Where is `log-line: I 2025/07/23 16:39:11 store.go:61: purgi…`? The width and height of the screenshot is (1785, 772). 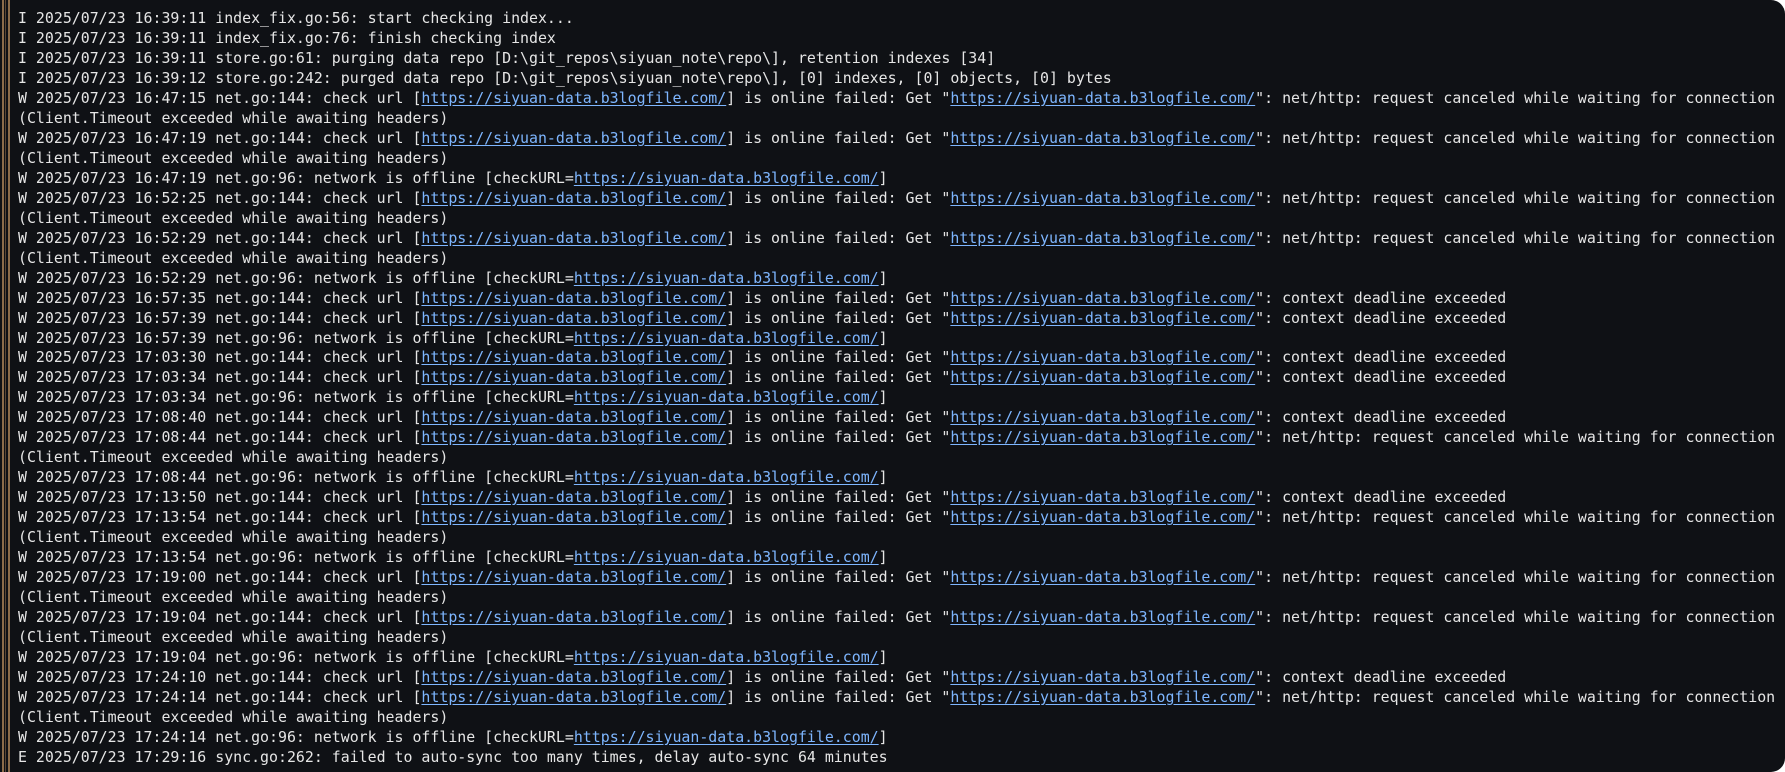 log-line: I 2025/07/23 16:39:11 store.go:61: purgi… is located at coordinates (897, 59).